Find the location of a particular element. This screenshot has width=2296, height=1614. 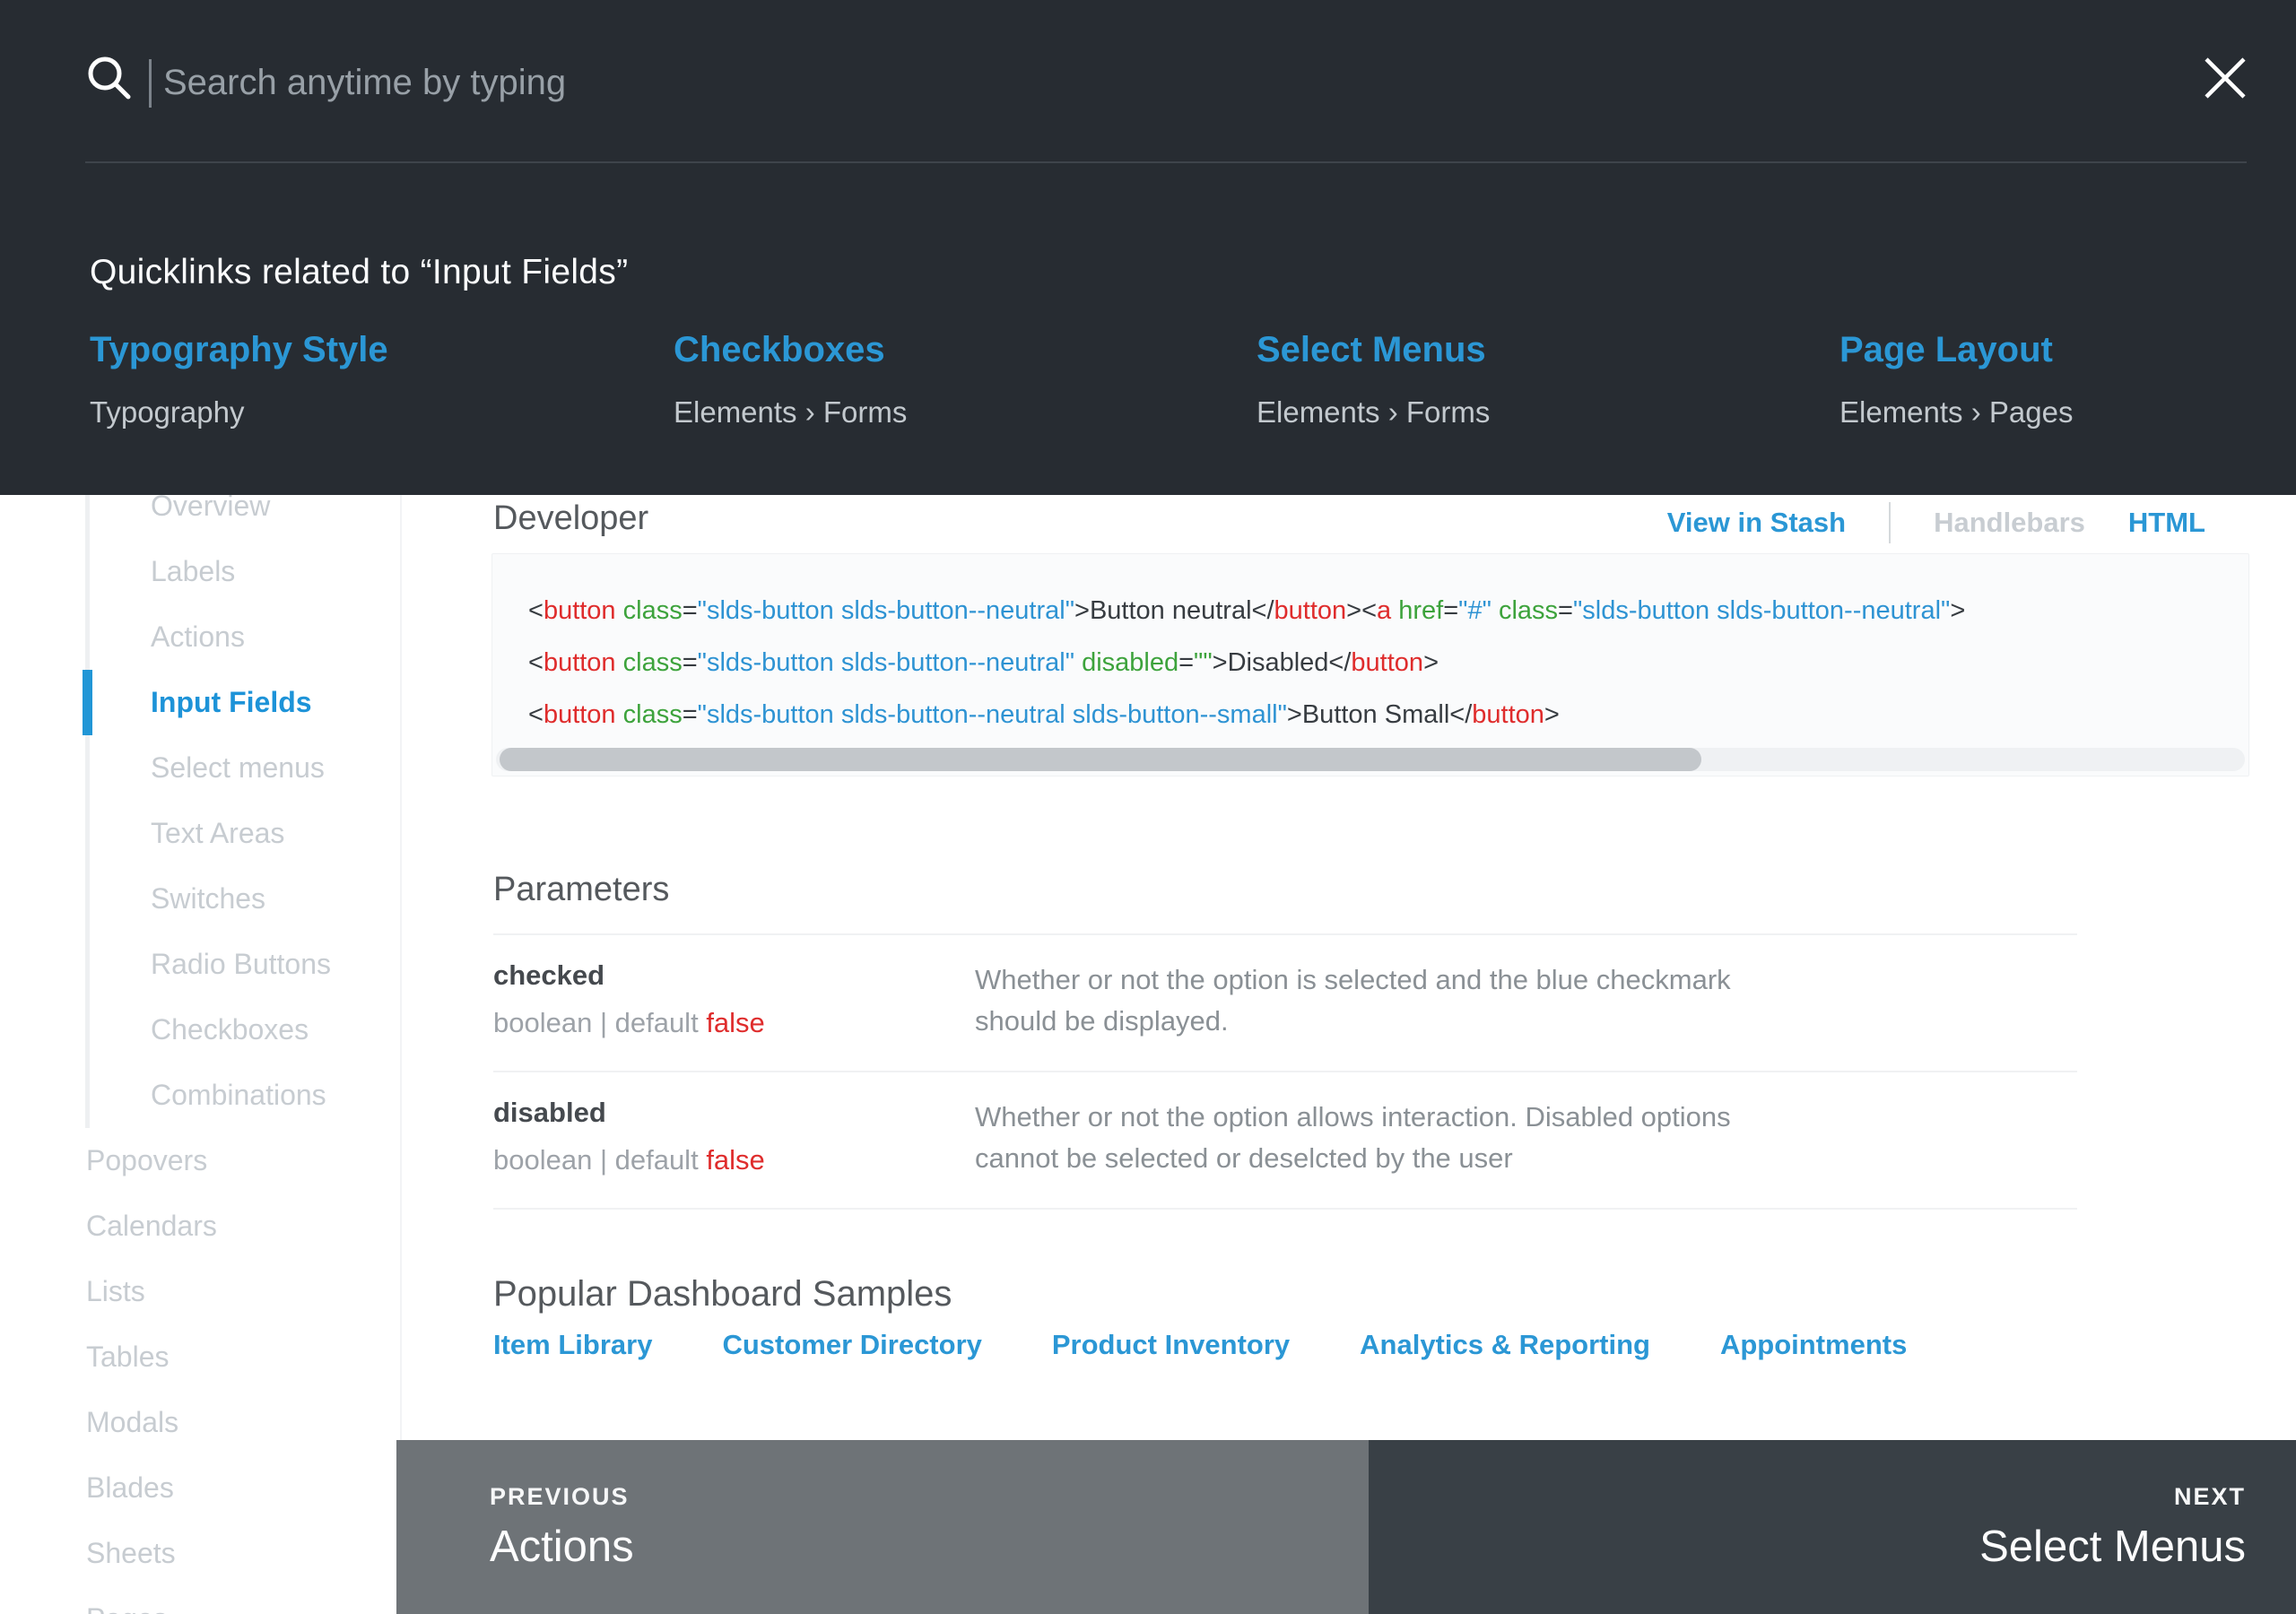

quicklink-item: Page Layout Elements › Pages is located at coordinates (1956, 380).